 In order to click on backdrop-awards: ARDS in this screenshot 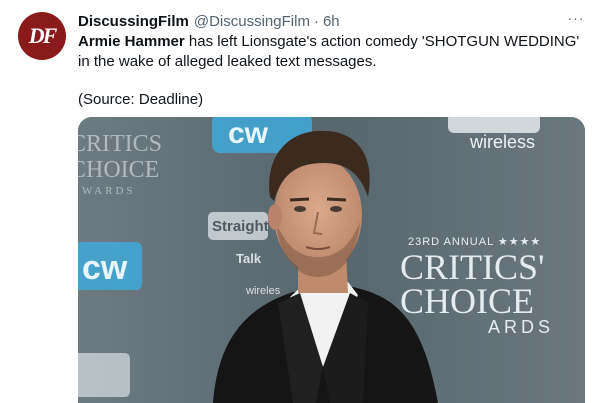, I will do `click(521, 327)`.